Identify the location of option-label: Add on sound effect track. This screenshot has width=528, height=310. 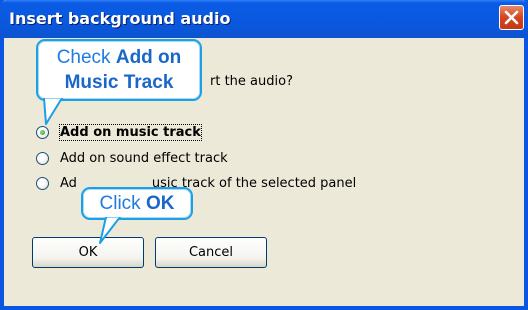
(144, 158).